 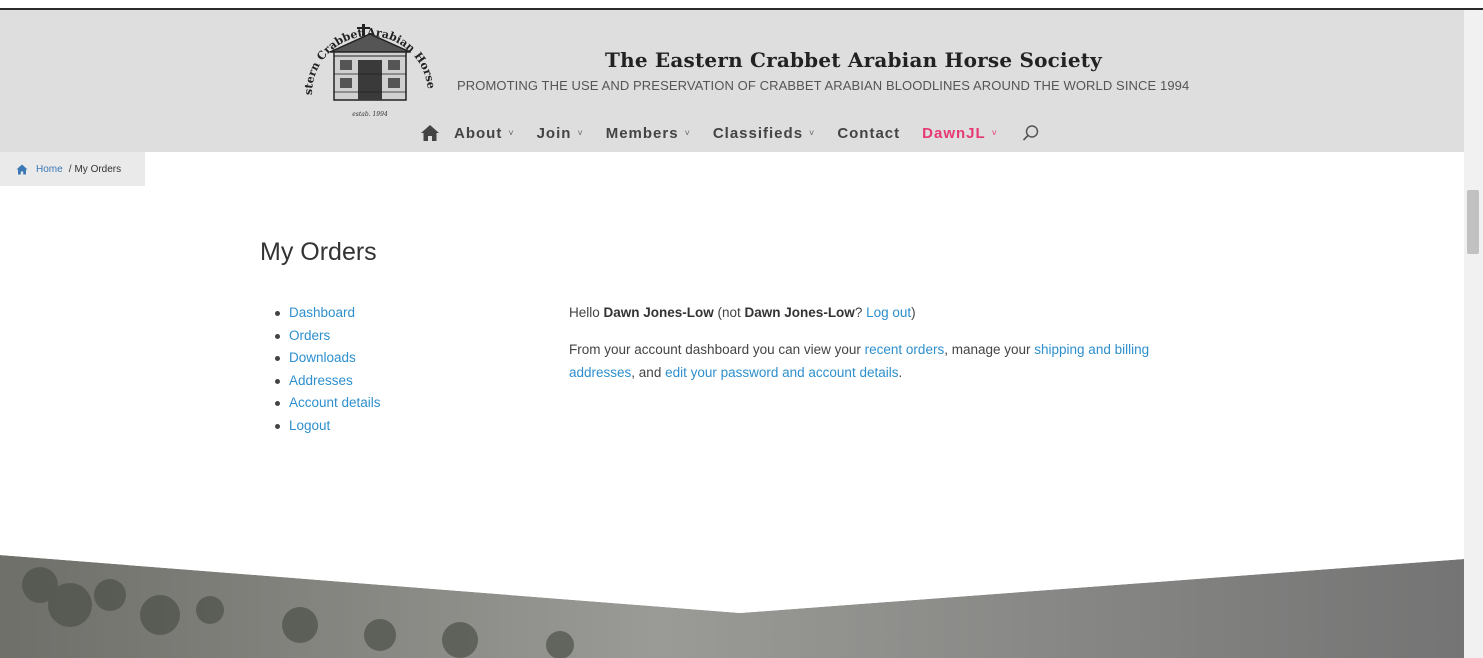 I want to click on search-icon, so click(x=1031, y=133).